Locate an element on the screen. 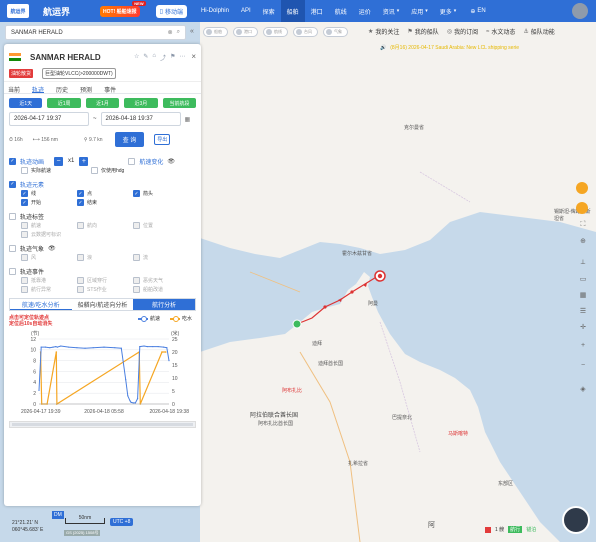 This screenshot has height=542, width=596. close-icon: × is located at coordinates (193, 56).